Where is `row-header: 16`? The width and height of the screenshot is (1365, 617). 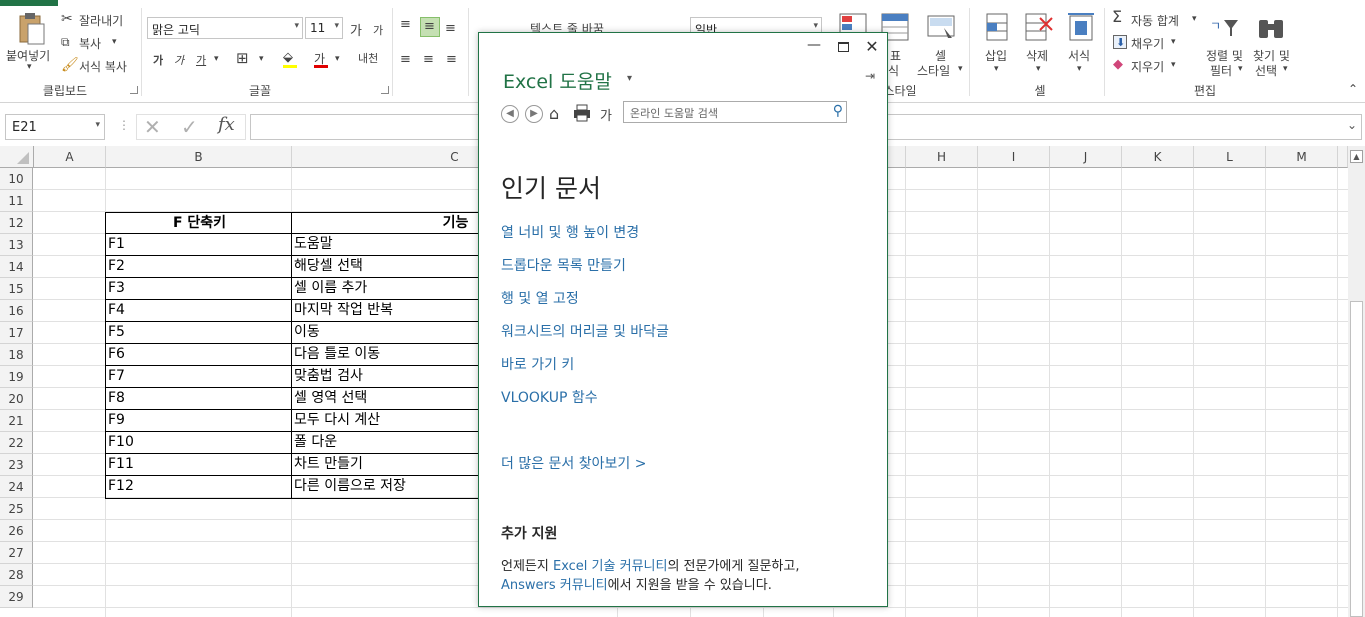 row-header: 16 is located at coordinates (16, 311).